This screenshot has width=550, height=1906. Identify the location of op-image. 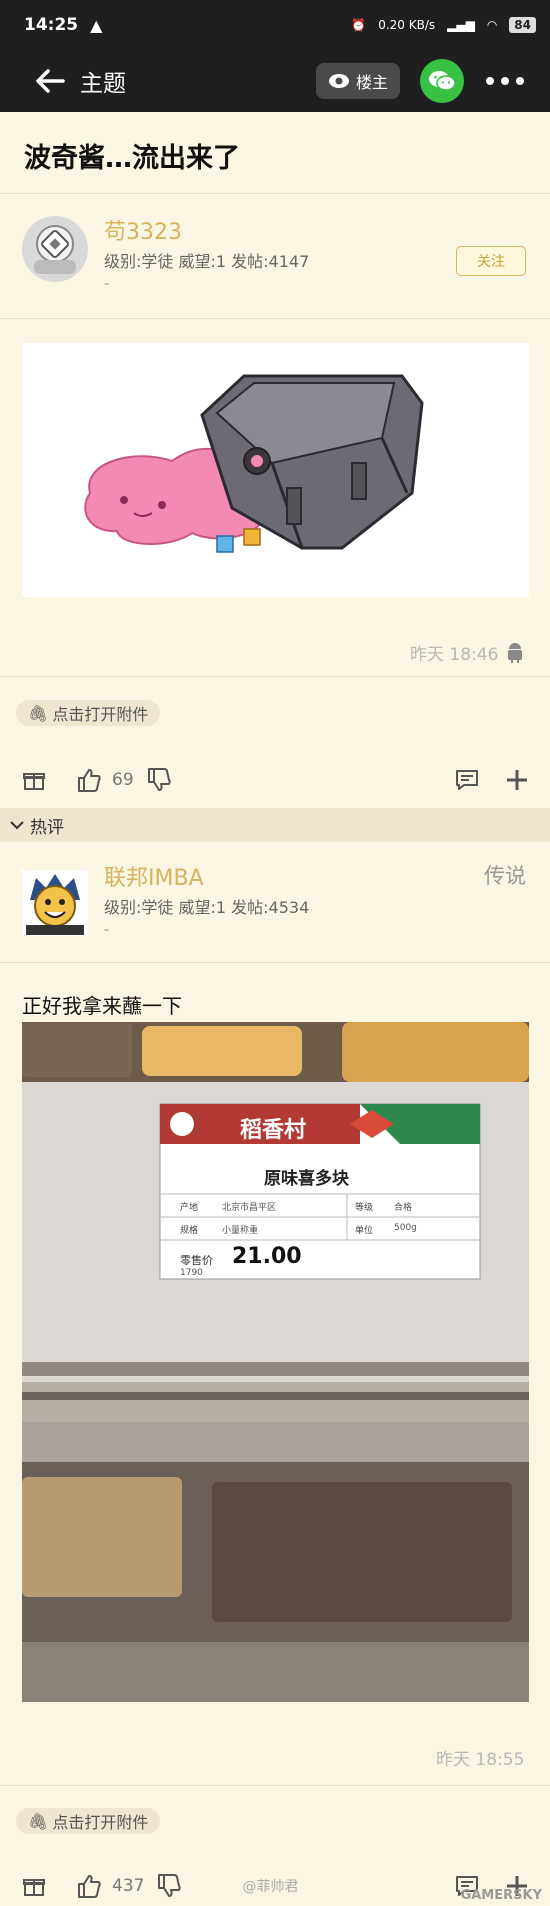
(275, 470).